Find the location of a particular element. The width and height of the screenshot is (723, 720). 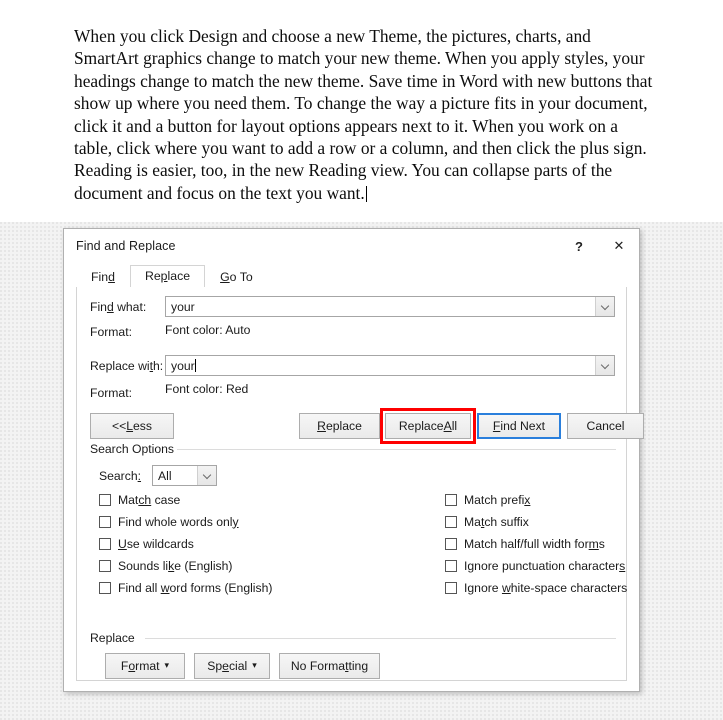

checkbox-label-sounds-like: Sounds like (English) is located at coordinates (175, 566).